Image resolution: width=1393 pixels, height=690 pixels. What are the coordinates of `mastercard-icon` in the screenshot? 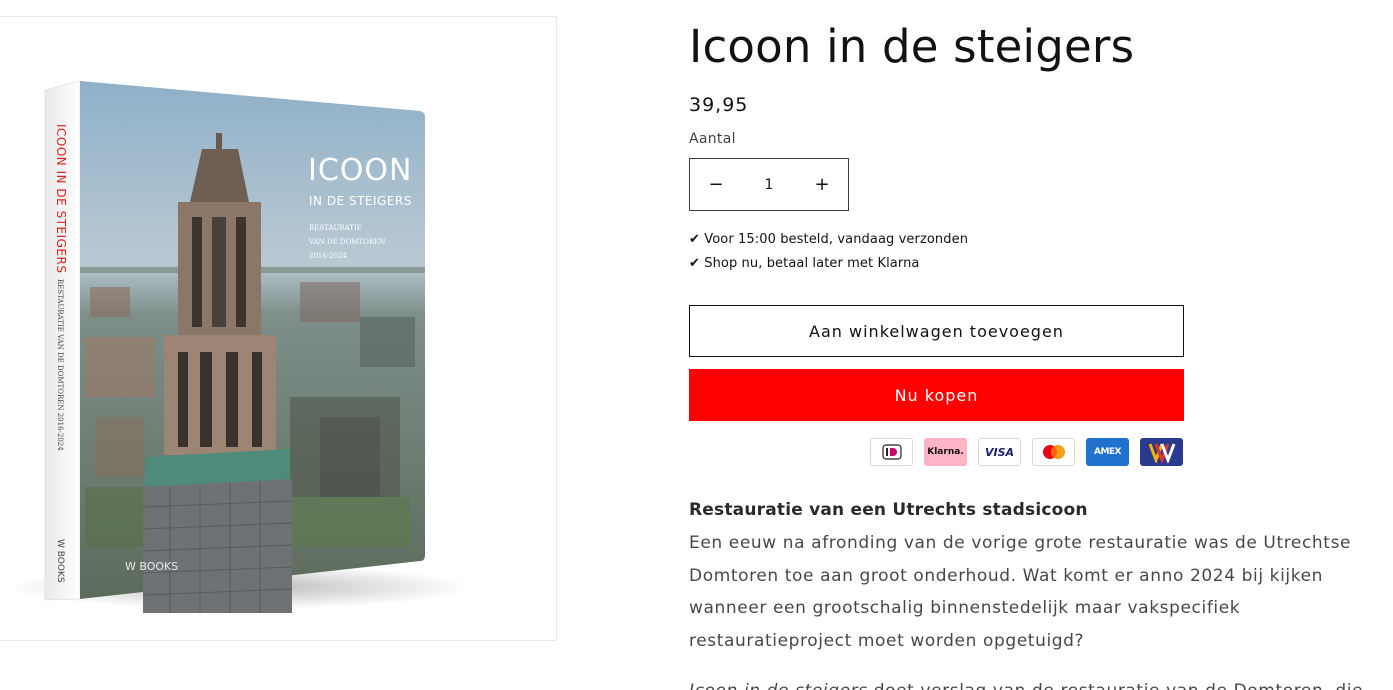 It's located at (1053, 452).